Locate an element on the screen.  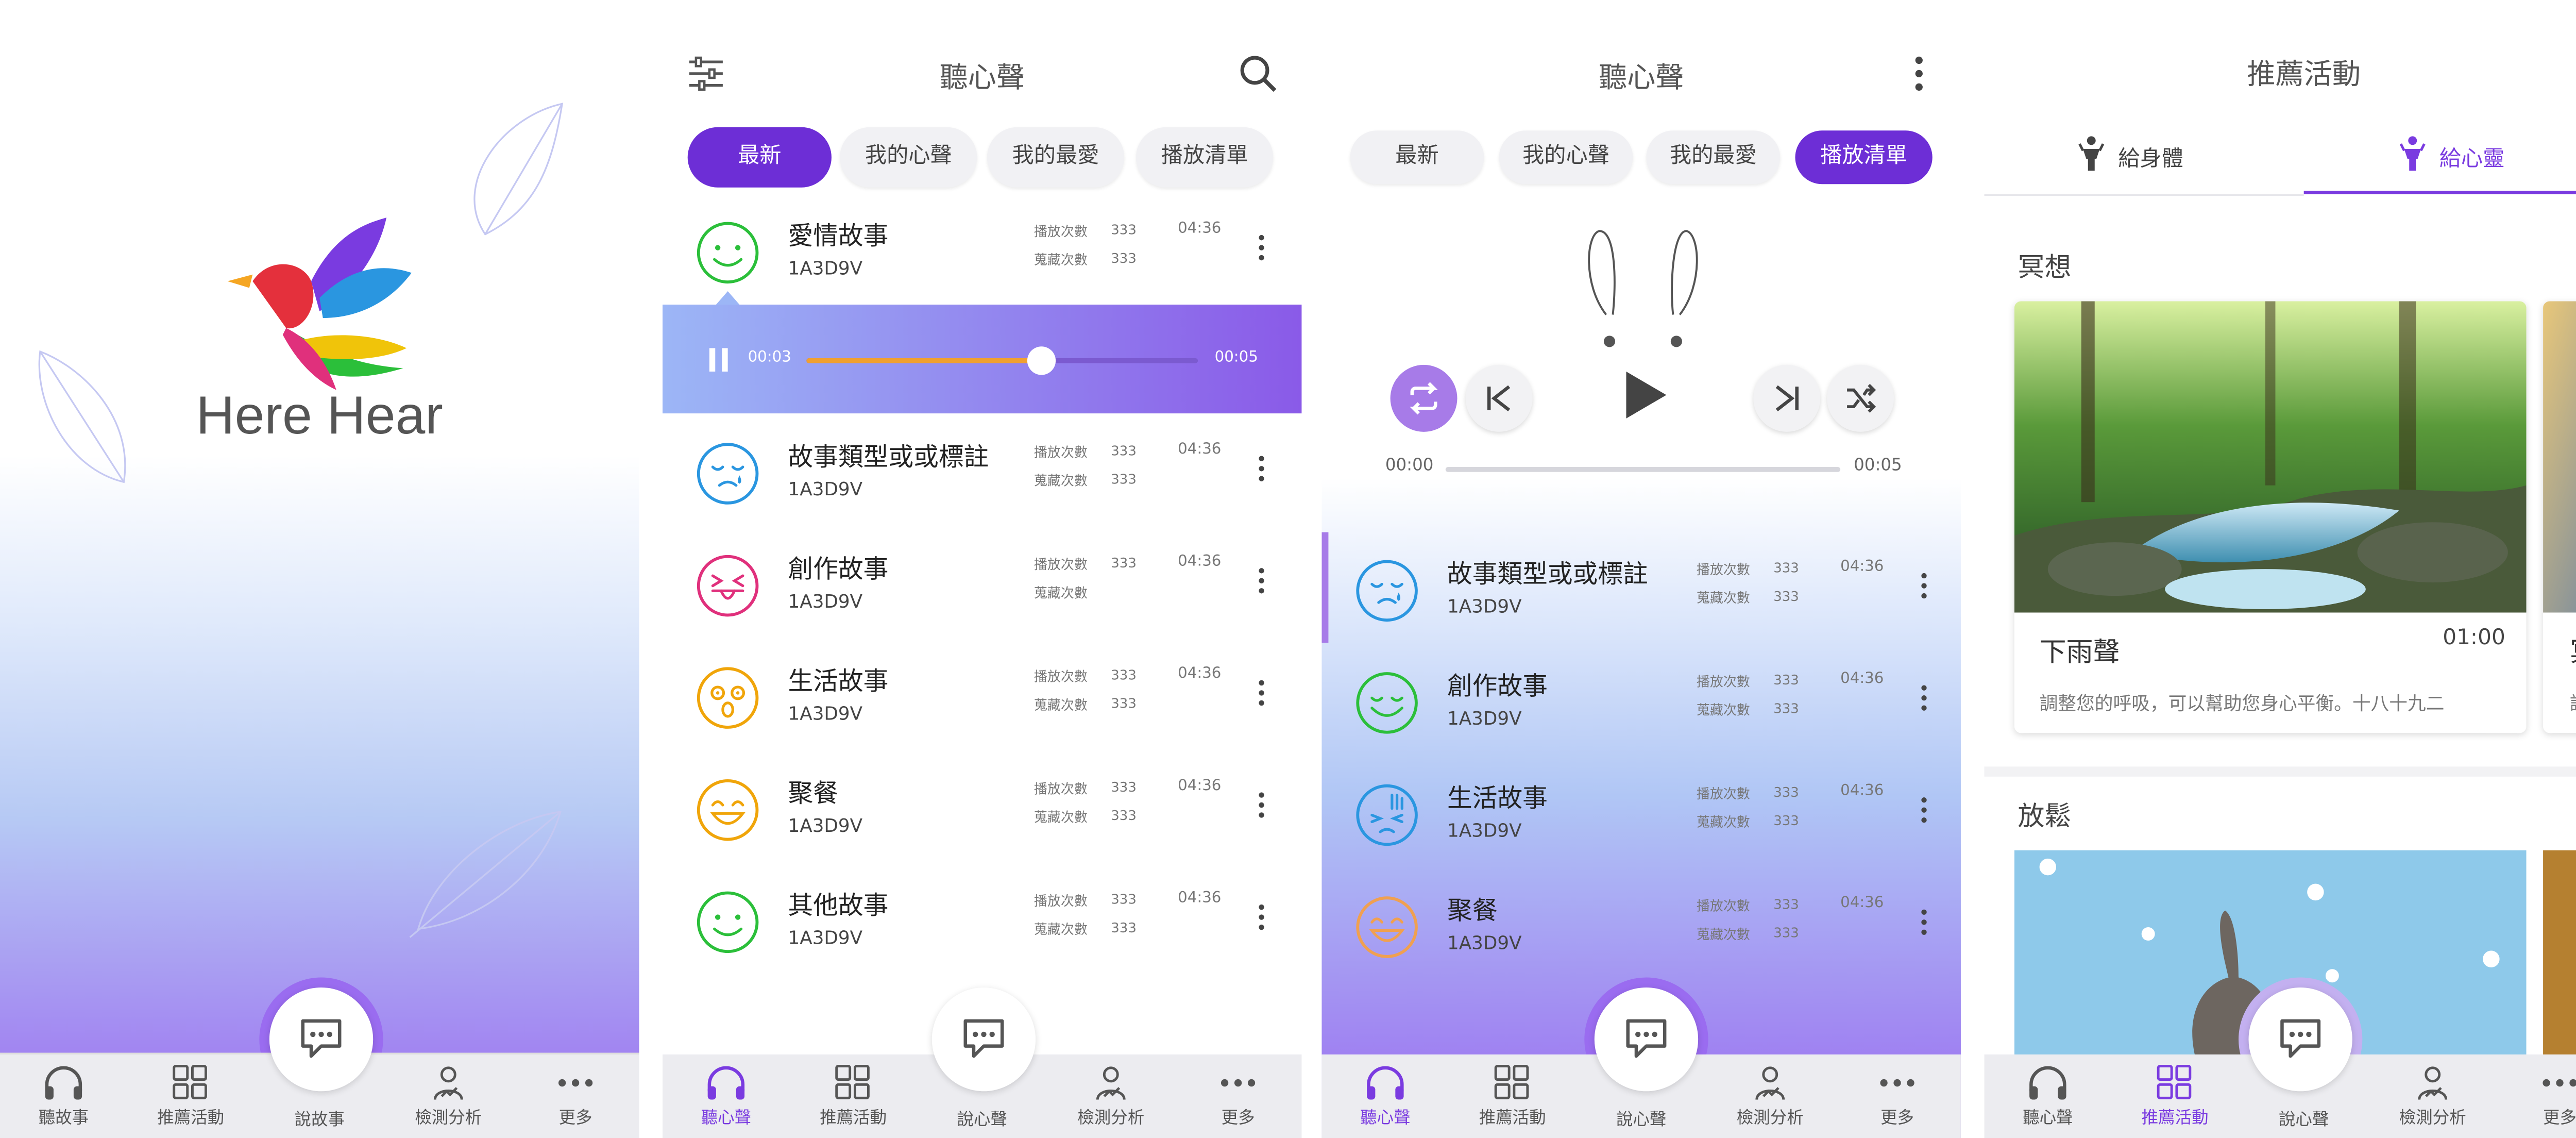
skip-next-icon is located at coordinates (1787, 398).